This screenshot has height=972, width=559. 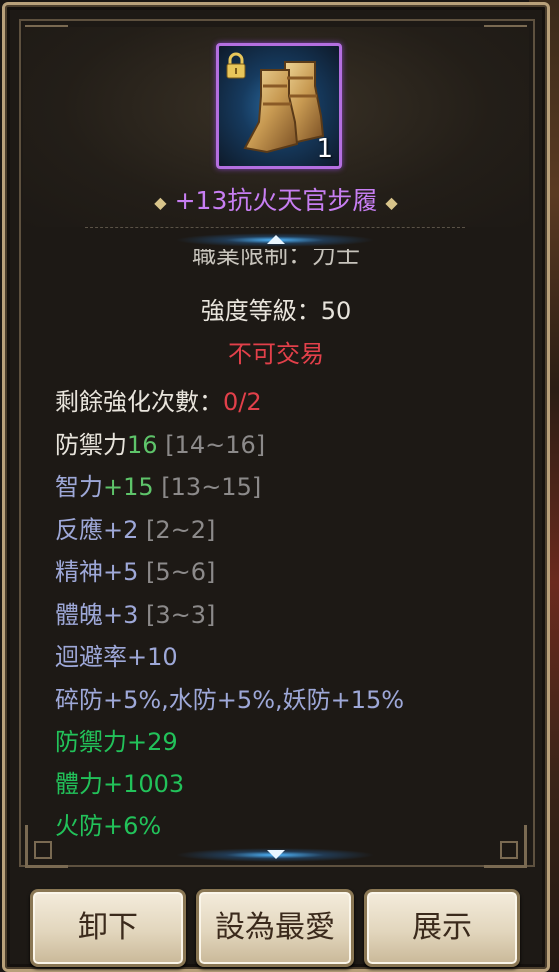 I want to click on bonus-hp-row: 體力+1003, so click(x=120, y=784).